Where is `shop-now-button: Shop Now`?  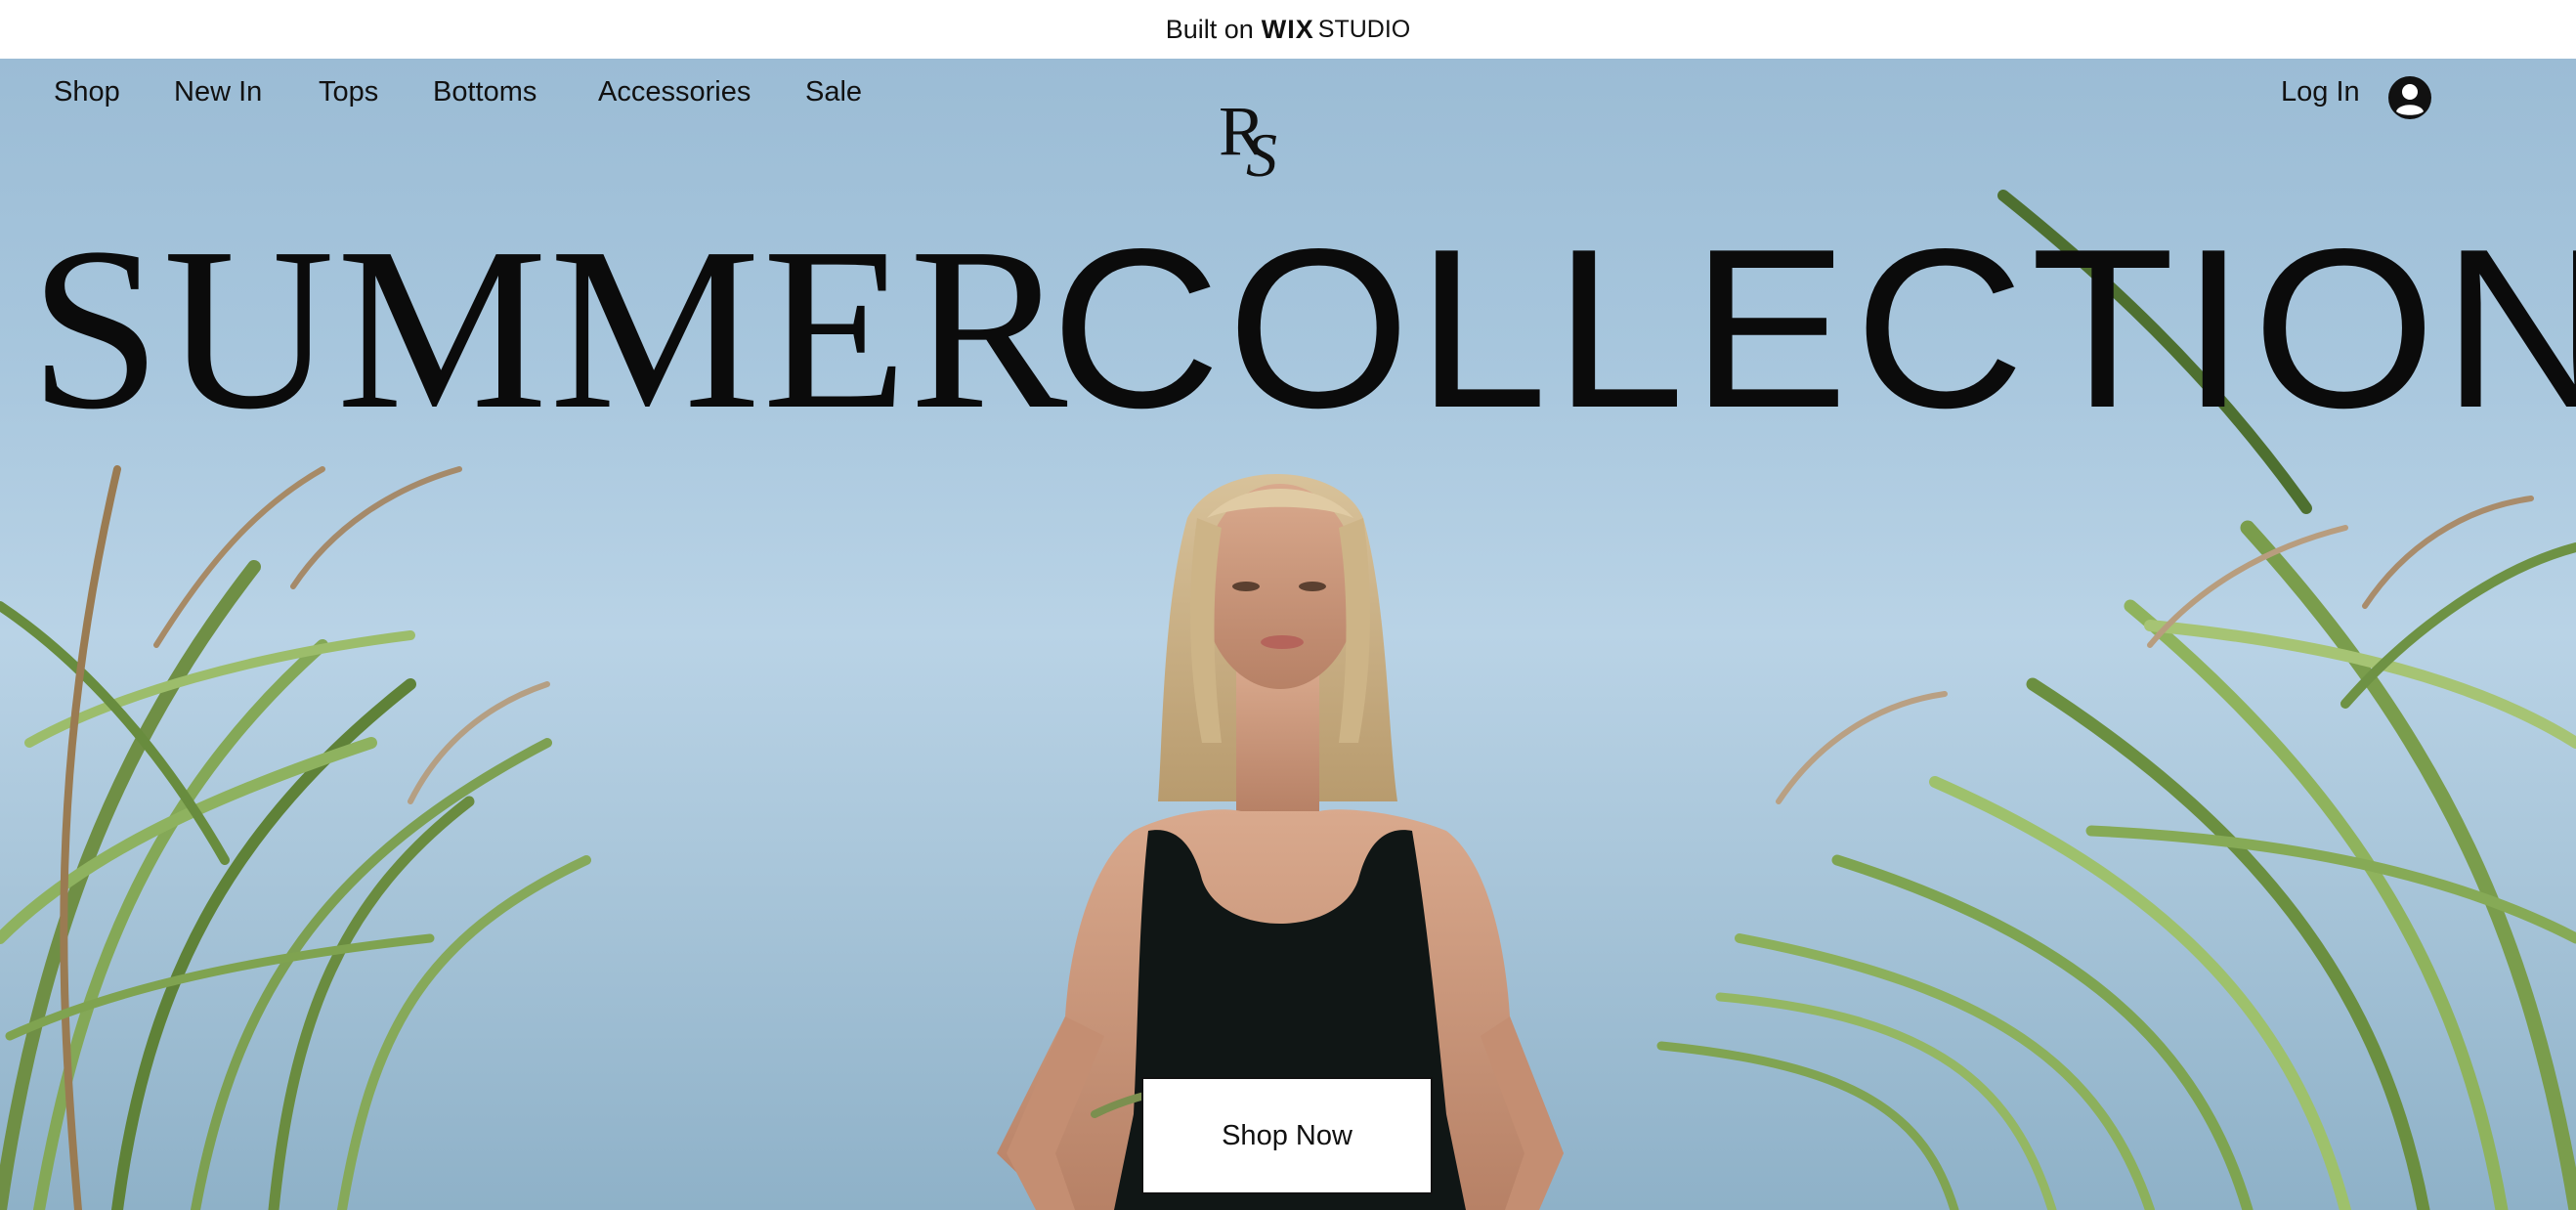 shop-now-button: Shop Now is located at coordinates (1287, 1135).